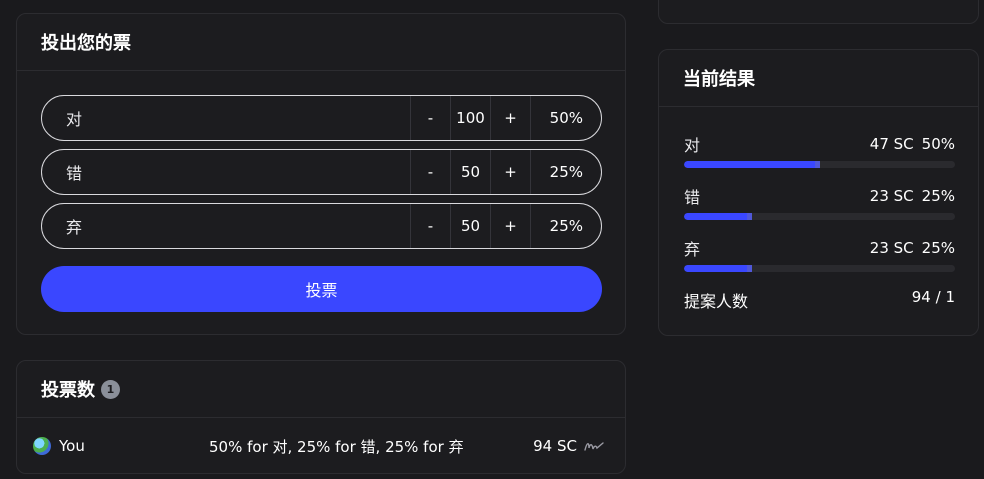 The width and height of the screenshot is (984, 479). What do you see at coordinates (565, 118) in the screenshot?
I see `vote-percent: 50%` at bounding box center [565, 118].